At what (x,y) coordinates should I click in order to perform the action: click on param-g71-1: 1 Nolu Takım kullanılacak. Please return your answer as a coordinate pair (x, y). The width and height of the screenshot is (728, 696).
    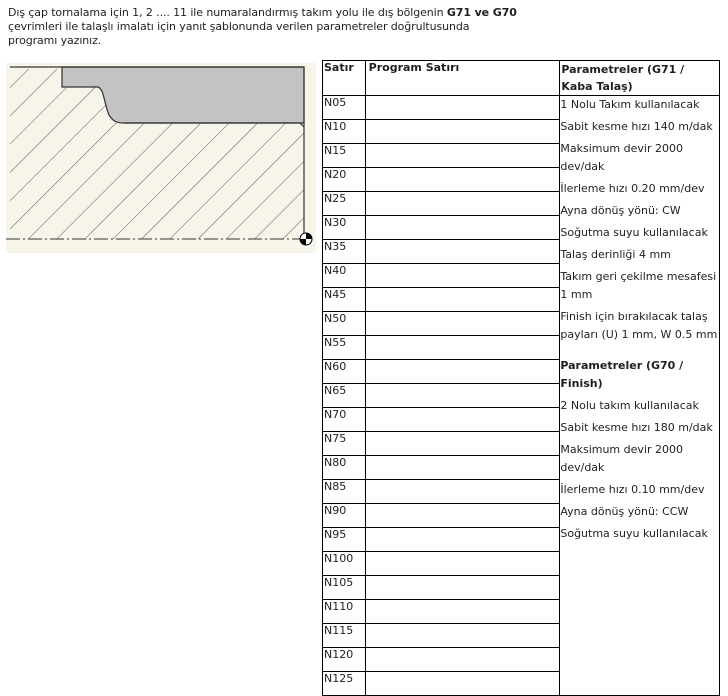
    Looking at the image, I should click on (630, 104).